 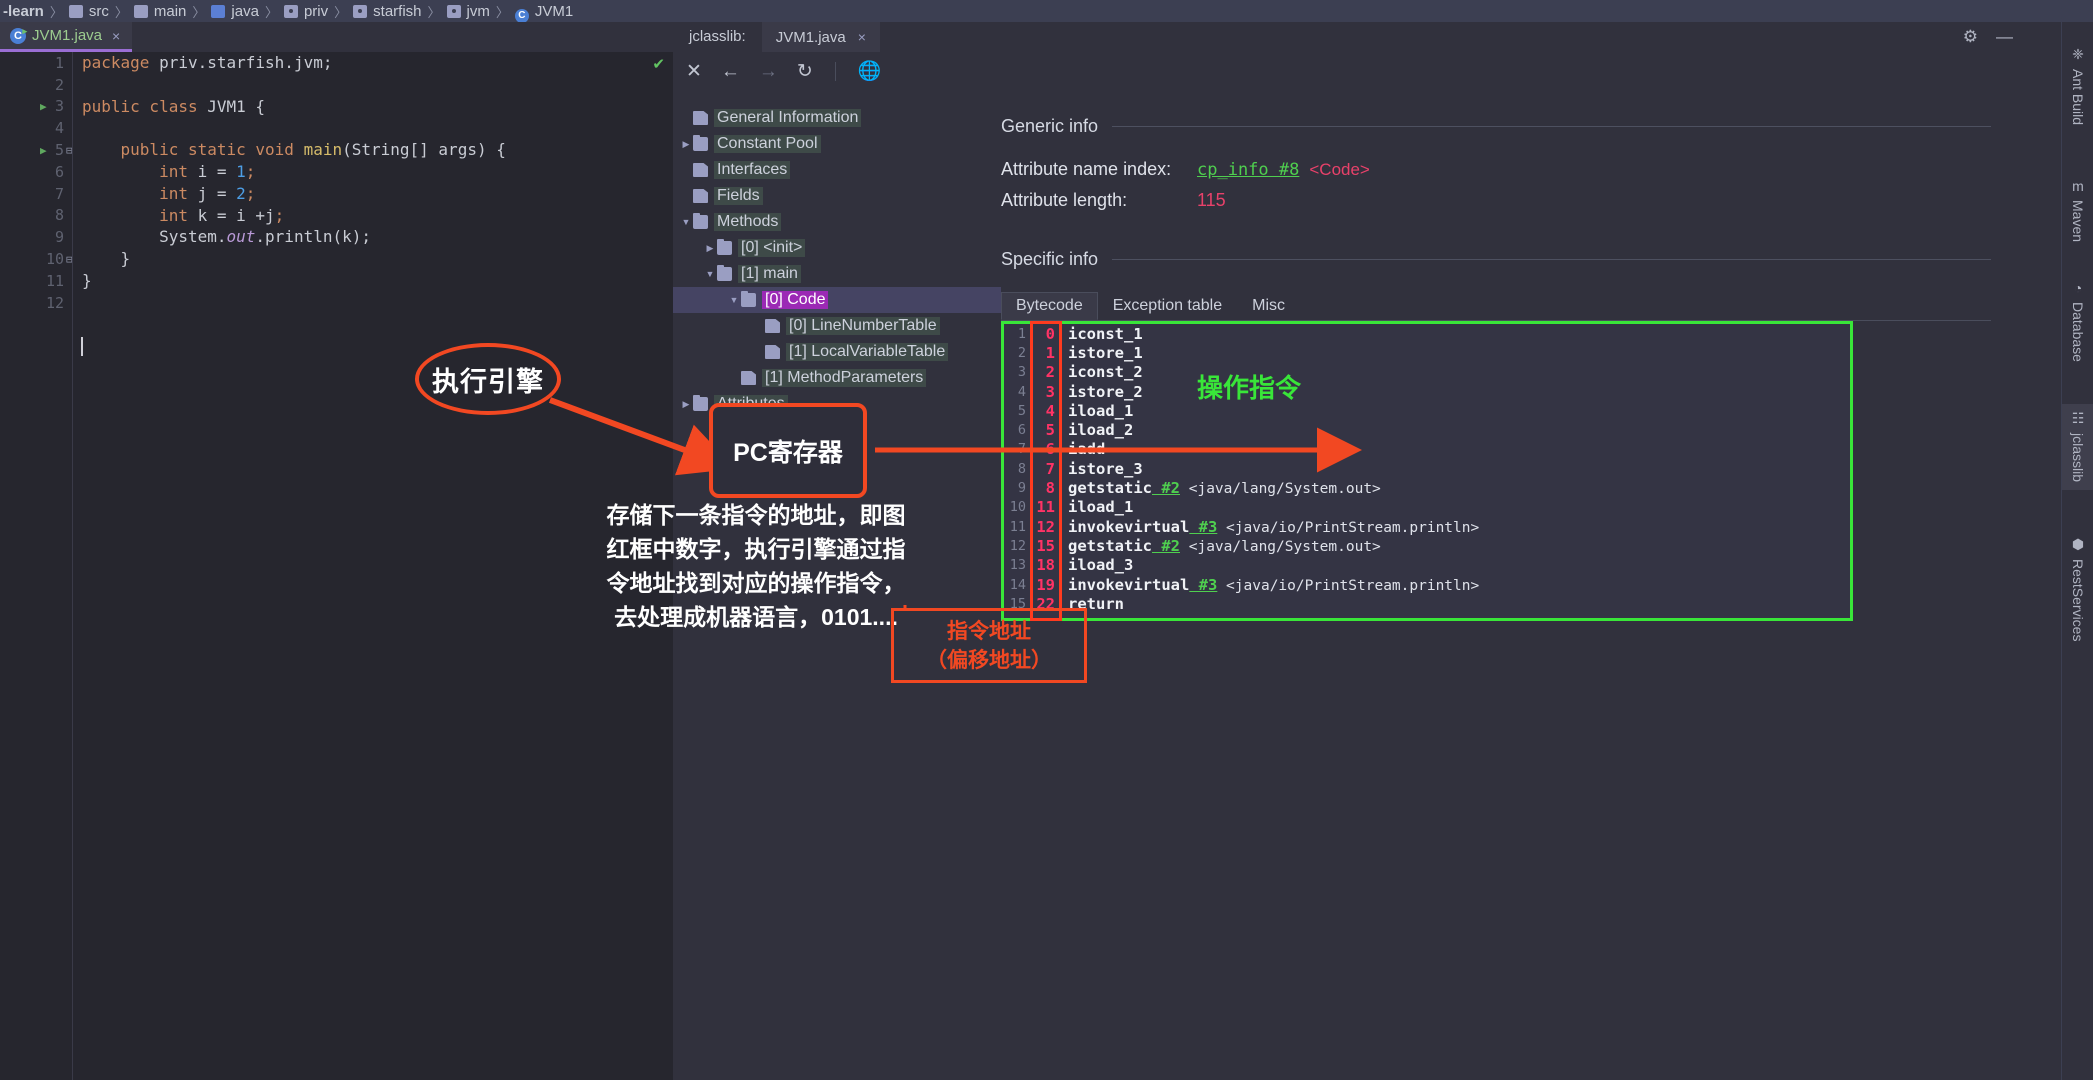 What do you see at coordinates (768, 71) in the screenshot?
I see `forward-arrow-icon: →` at bounding box center [768, 71].